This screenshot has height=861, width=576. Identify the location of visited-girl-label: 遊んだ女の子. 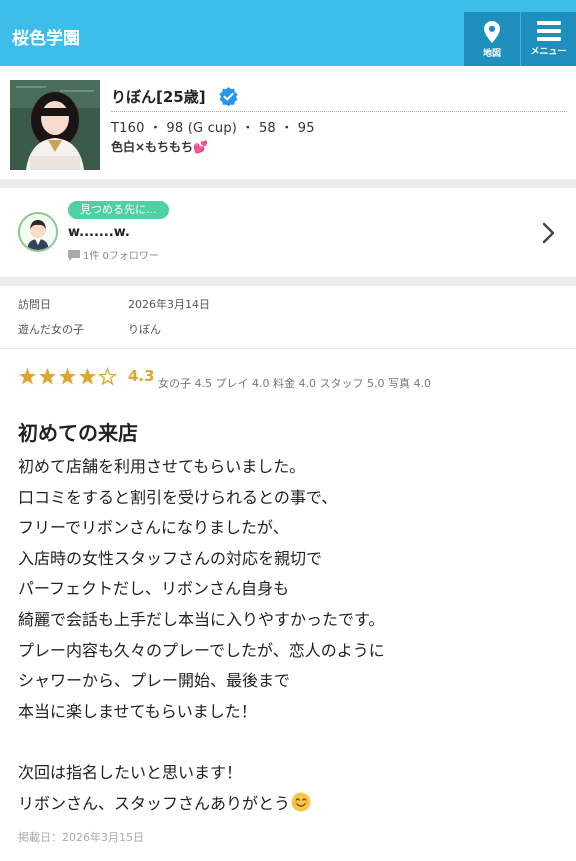
(51, 329).